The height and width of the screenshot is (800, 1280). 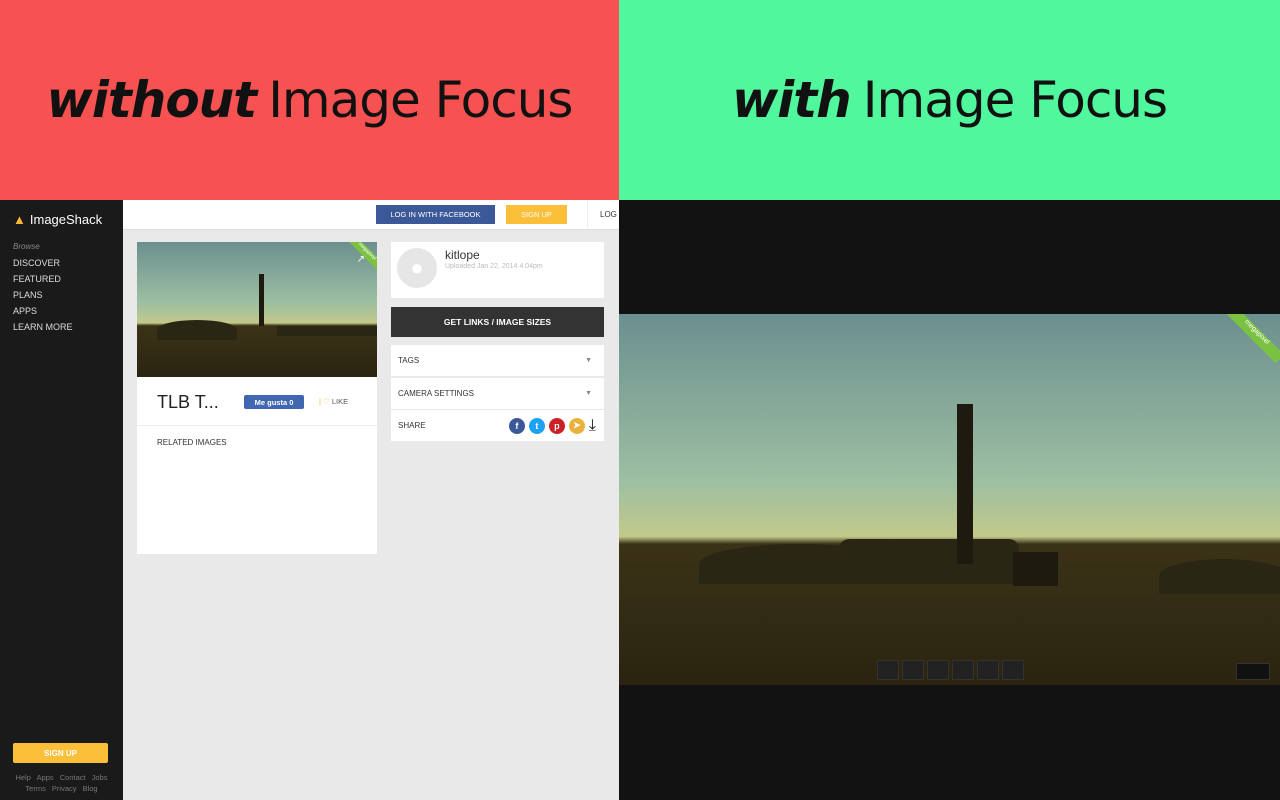 What do you see at coordinates (371, 215) in the screenshot?
I see `topbar: LOG IN WITH FACEBOOK SIGN UP LOG` at bounding box center [371, 215].